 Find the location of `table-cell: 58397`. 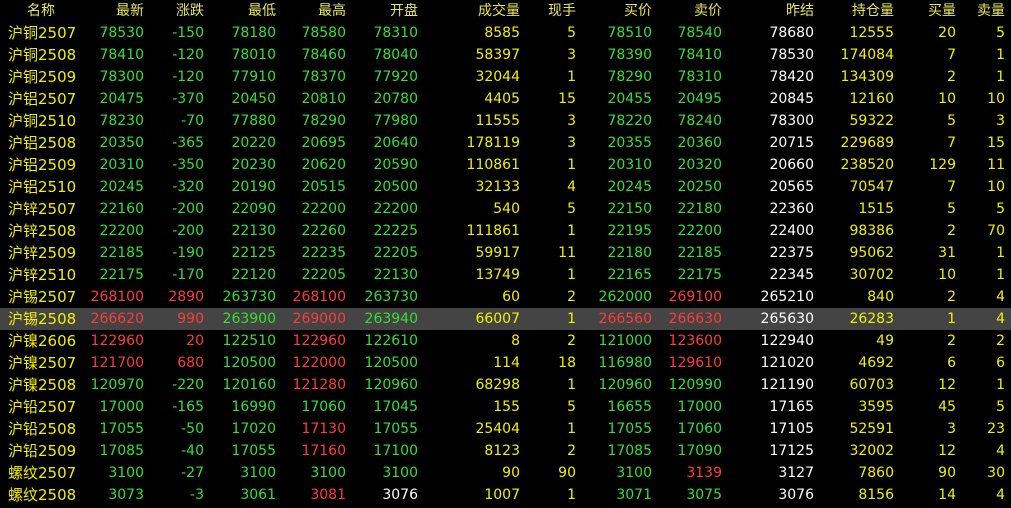

table-cell: 58397 is located at coordinates (497, 55).